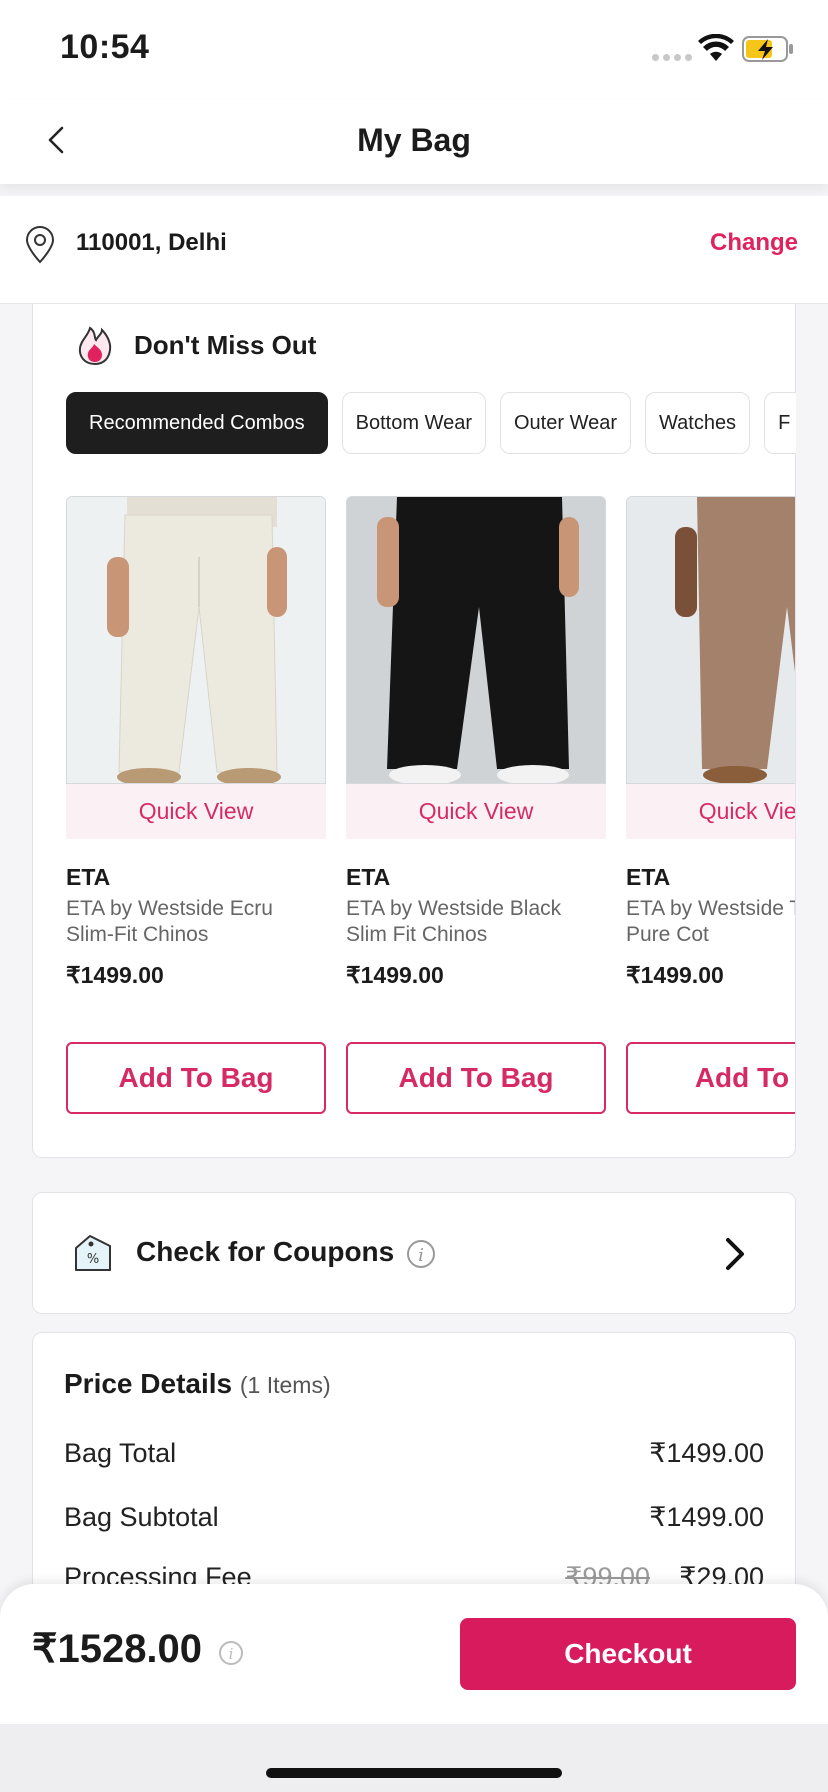 Image resolution: width=828 pixels, height=1792 pixels. Describe the element at coordinates (225, 345) in the screenshot. I see `dont-miss-out-title: Don't Miss Out` at that location.